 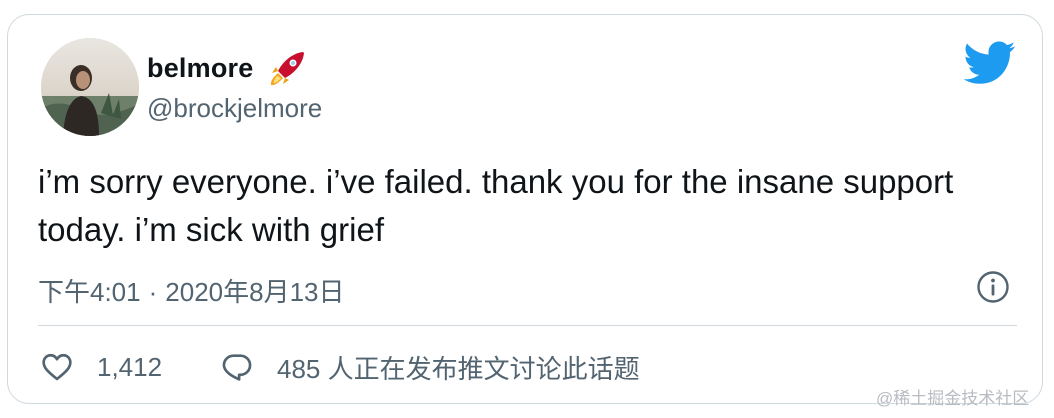 I want to click on display-name: belmore, so click(x=200, y=68).